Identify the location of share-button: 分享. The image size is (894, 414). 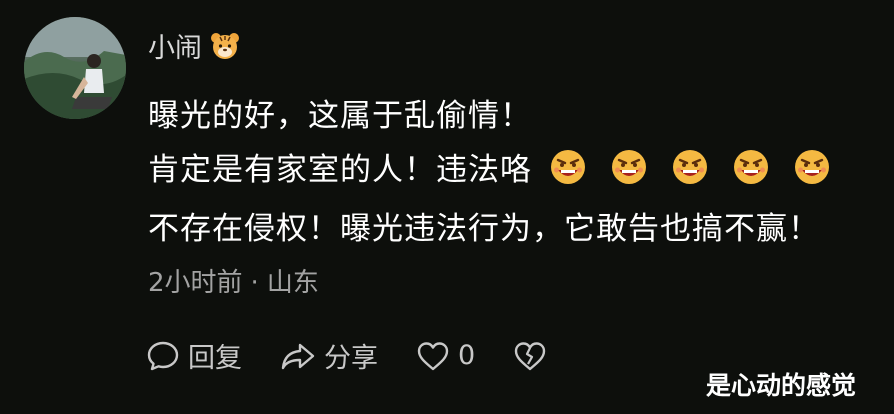
(329, 355).